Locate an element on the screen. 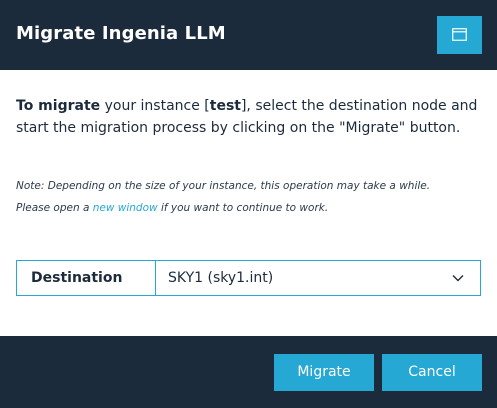 The image size is (497, 408). destination-row: Destination SKY1 (sky1.int) is located at coordinates (248, 278).